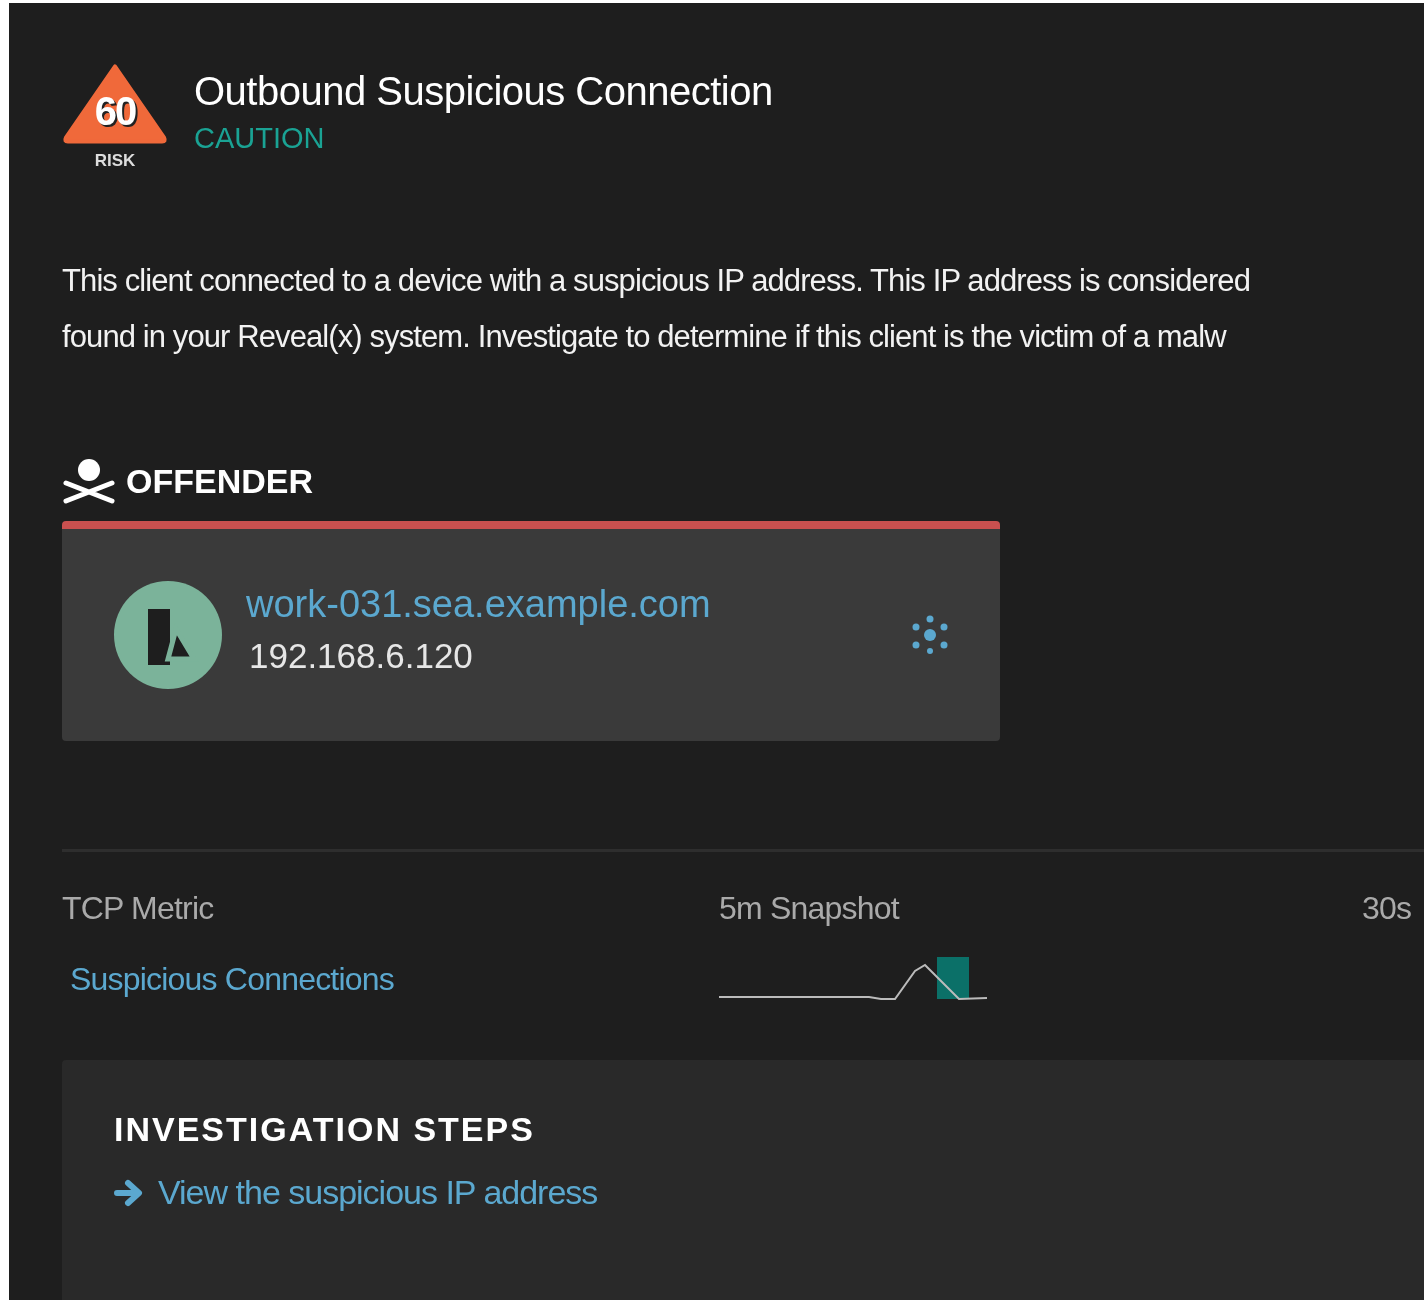 This screenshot has height=1300, width=1424. What do you see at coordinates (483, 91) in the screenshot?
I see `detection-title: Outbound Suspicious Connection` at bounding box center [483, 91].